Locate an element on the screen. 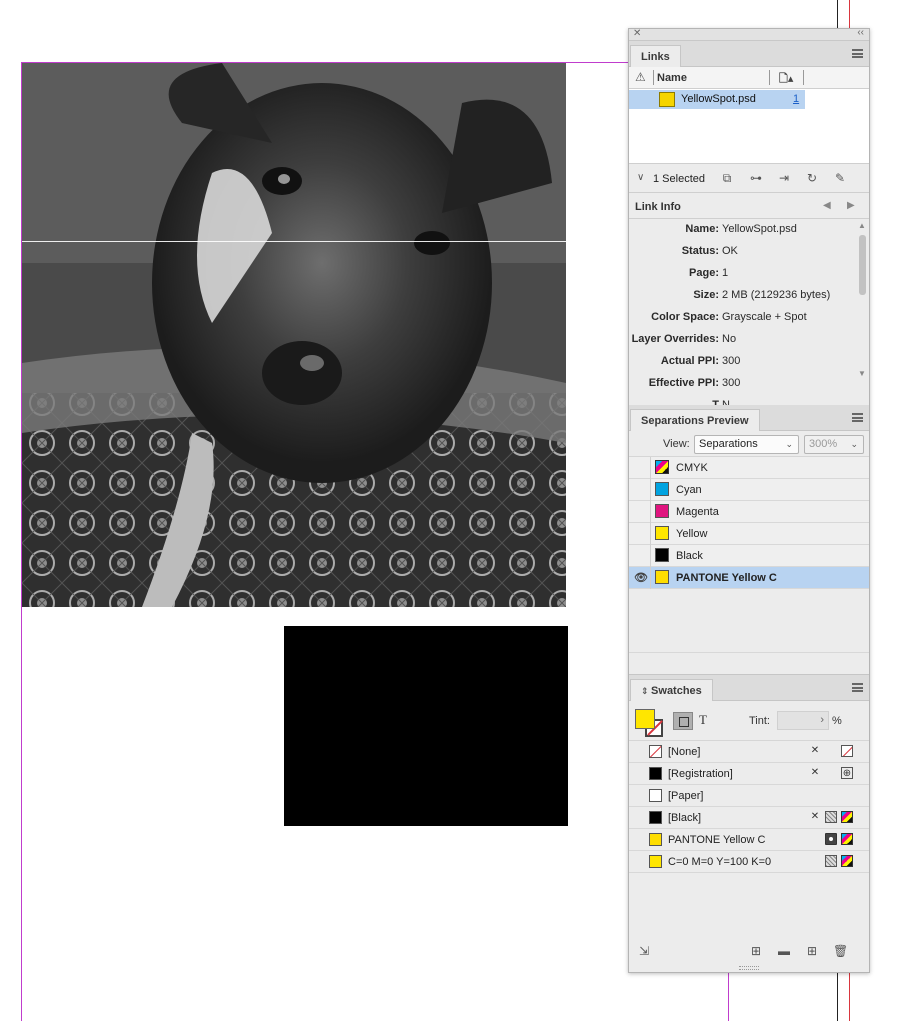 This screenshot has height=1021, width=919. separation-name: PANTONE Yellow C is located at coordinates (726, 578).